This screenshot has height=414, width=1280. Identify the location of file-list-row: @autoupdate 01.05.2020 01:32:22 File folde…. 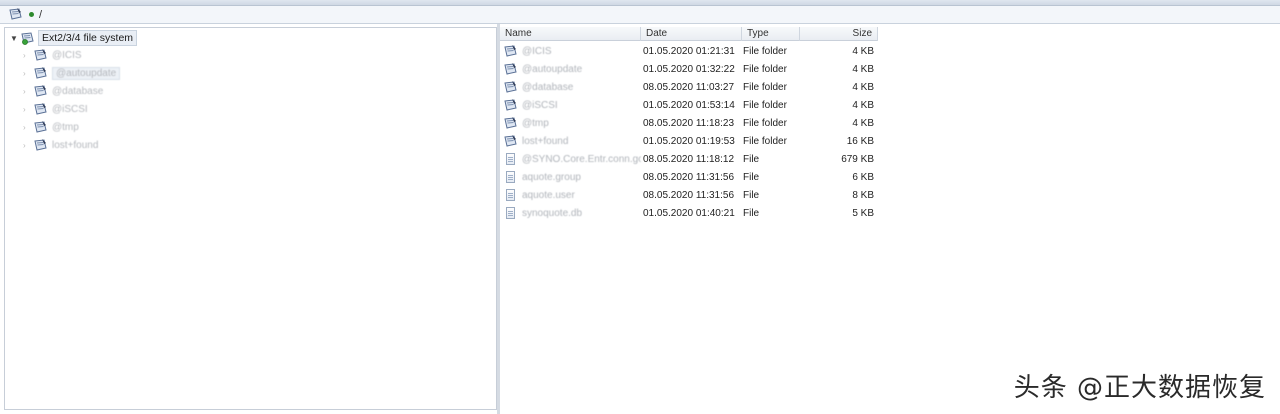
(689, 69).